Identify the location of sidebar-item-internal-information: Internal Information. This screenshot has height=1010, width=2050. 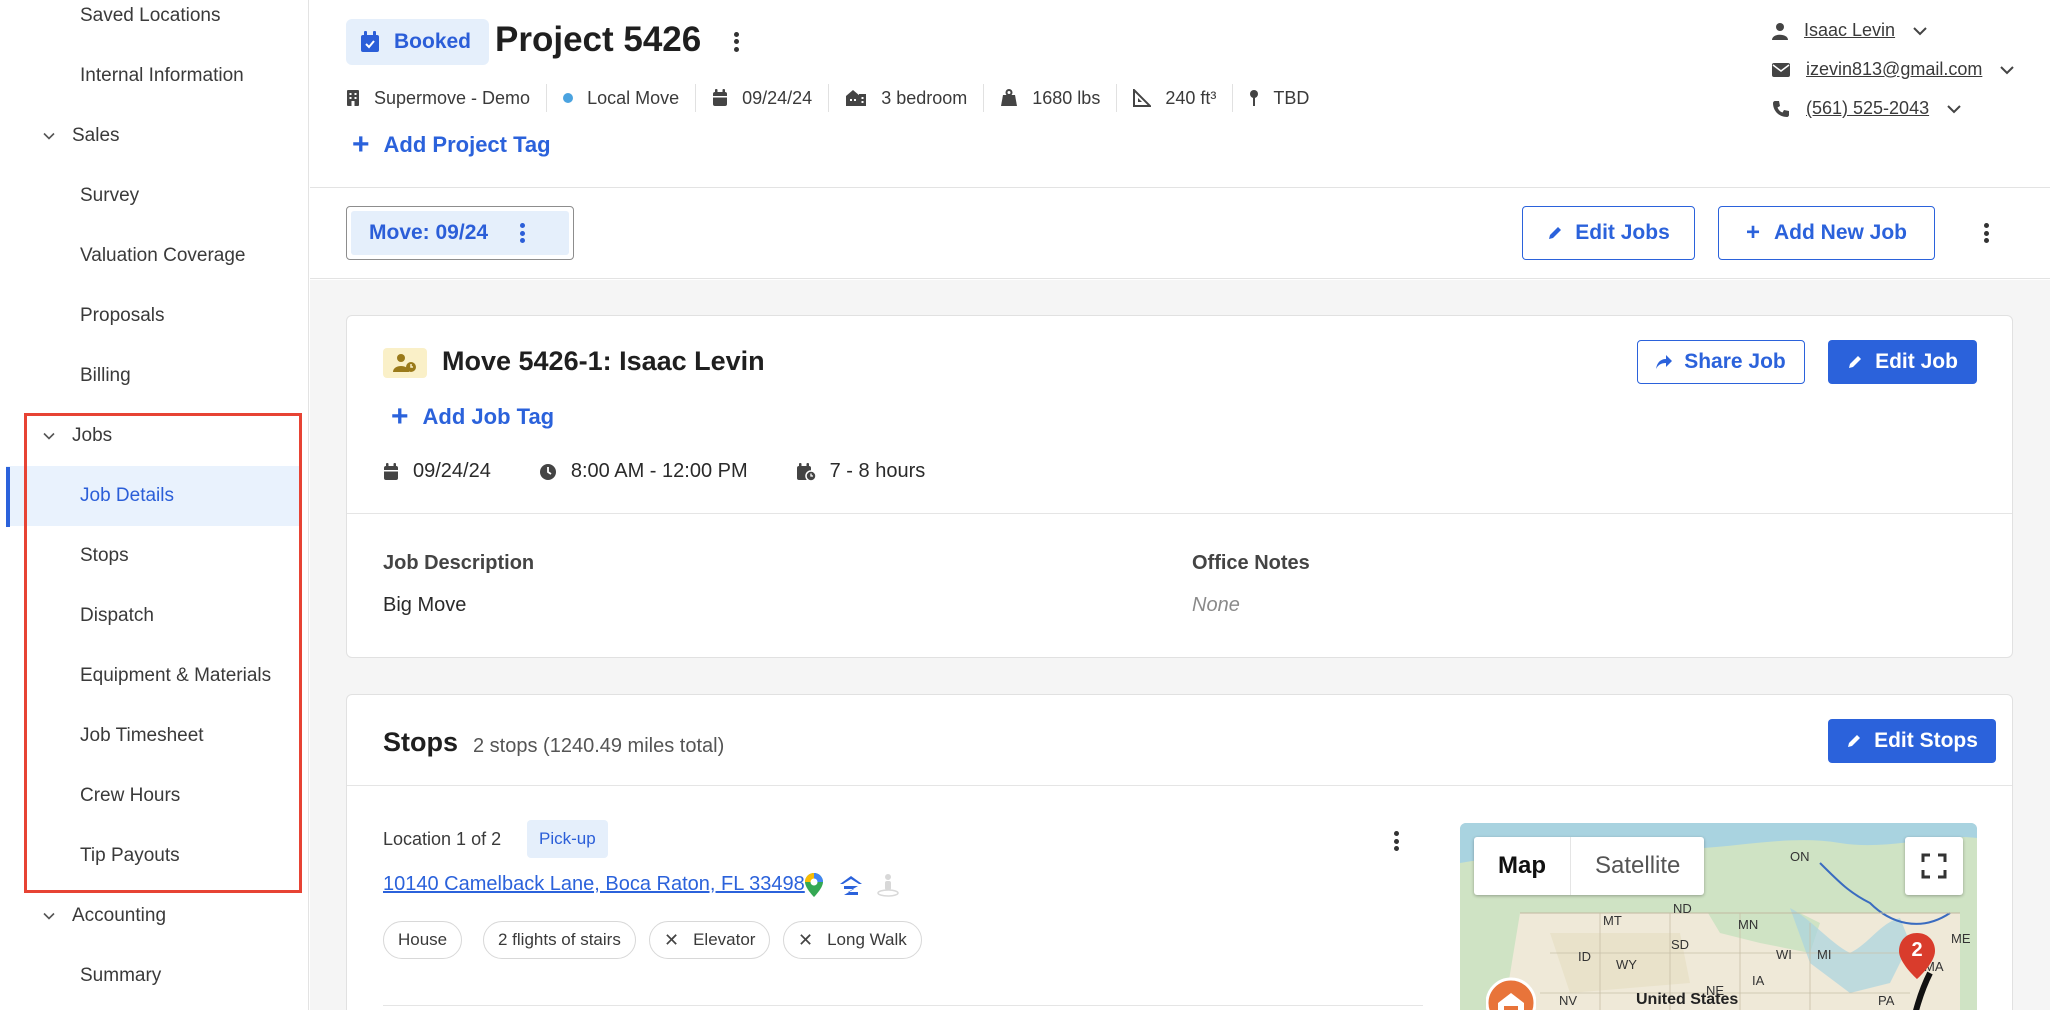
(154, 76).